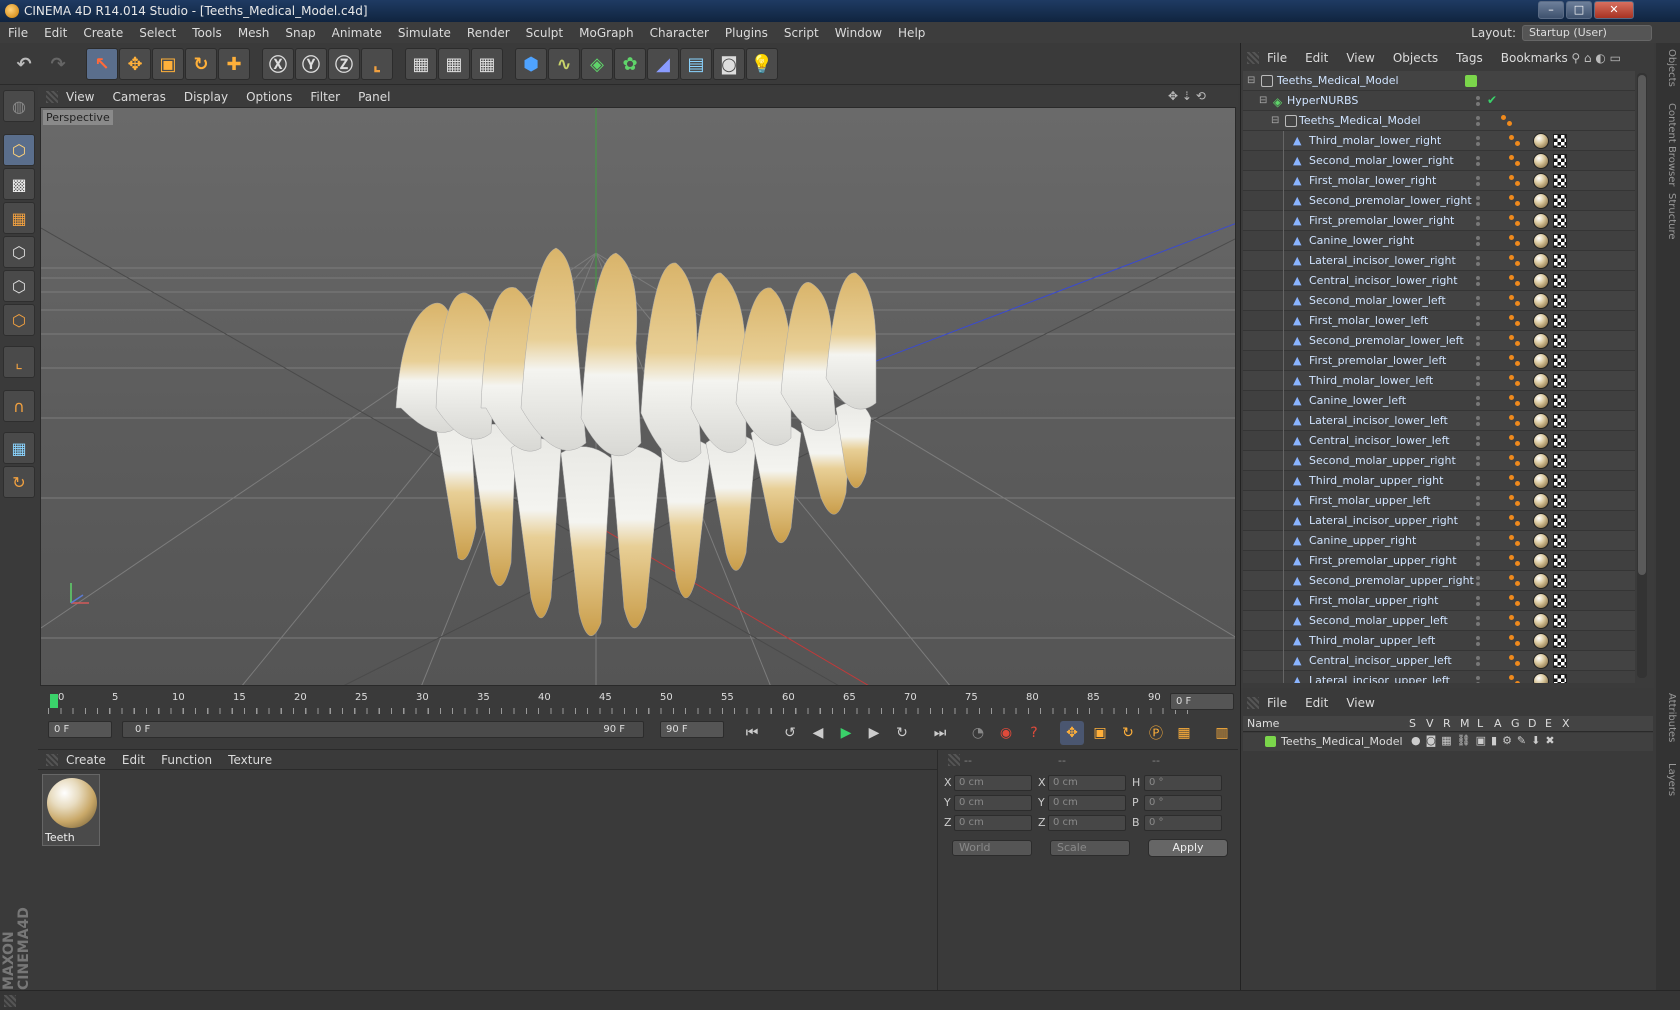  I want to click on close-button: ✕, so click(1614, 10).